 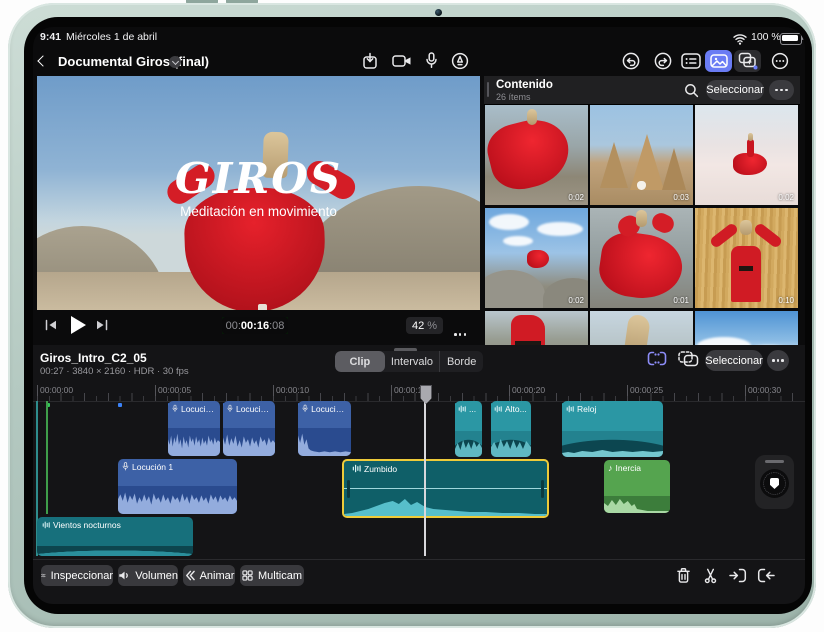 I want to click on redo-icon, so click(x=663, y=61).